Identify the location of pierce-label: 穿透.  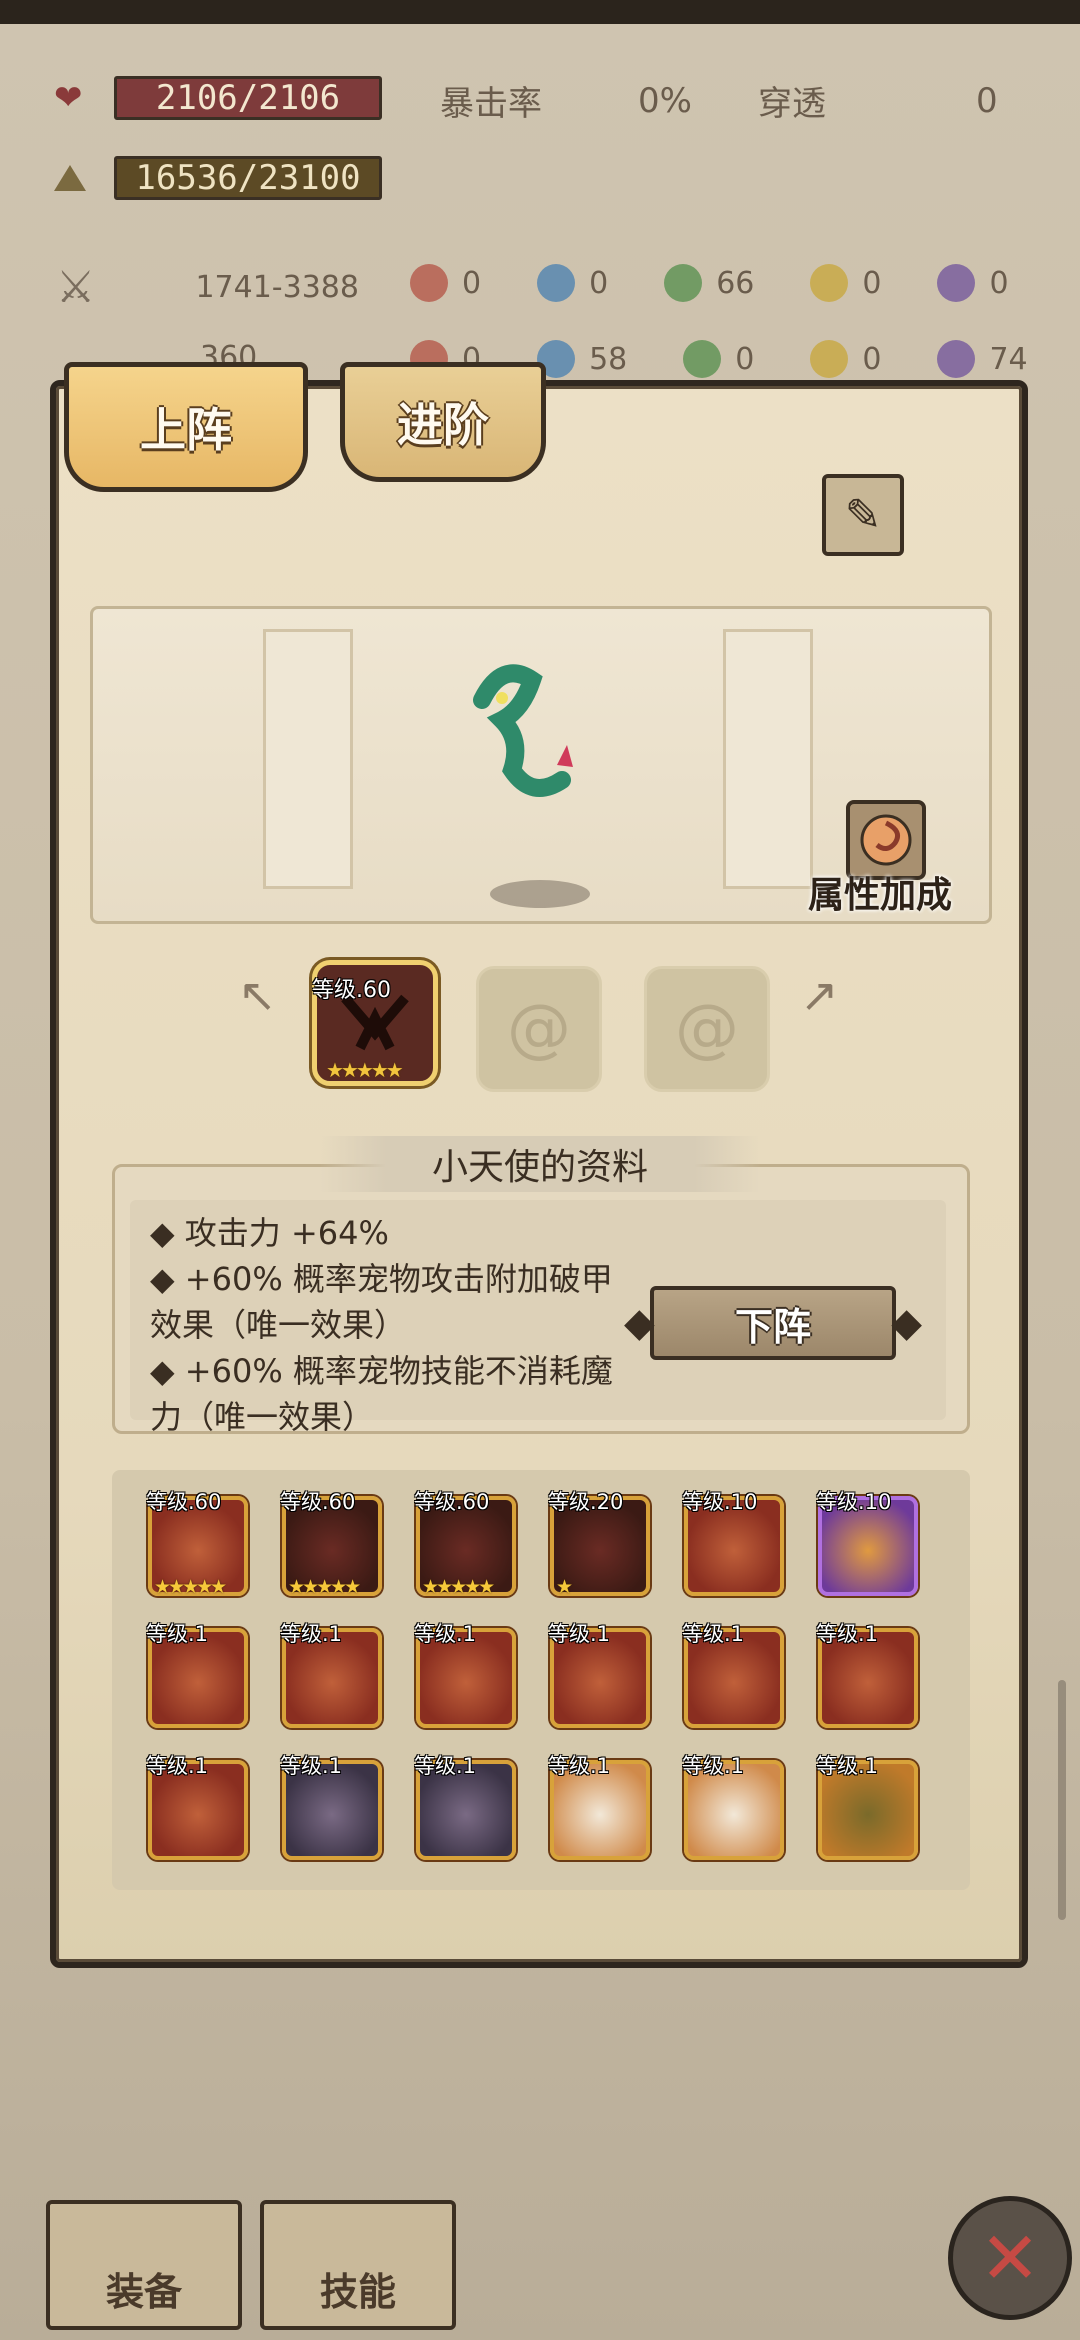
(791, 104).